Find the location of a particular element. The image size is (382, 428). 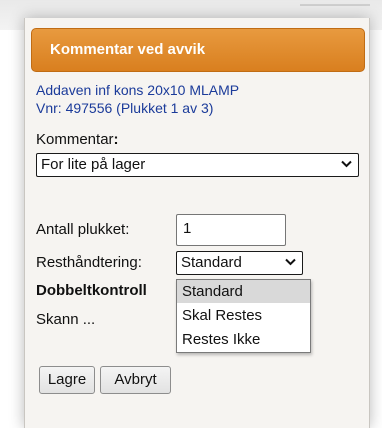

dialog-title: Kommentar ved avvik is located at coordinates (128, 49).